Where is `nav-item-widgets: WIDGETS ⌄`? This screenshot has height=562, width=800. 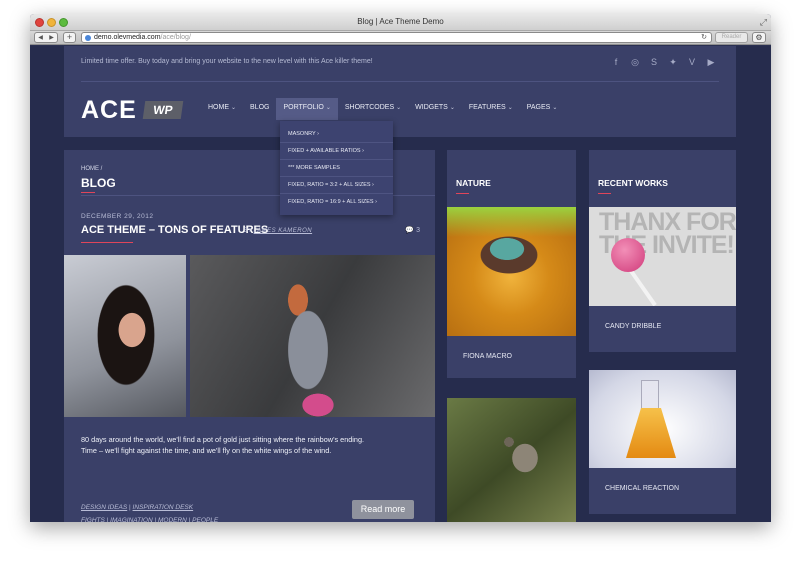
nav-item-widgets: WIDGETS ⌄ is located at coordinates (435, 109).